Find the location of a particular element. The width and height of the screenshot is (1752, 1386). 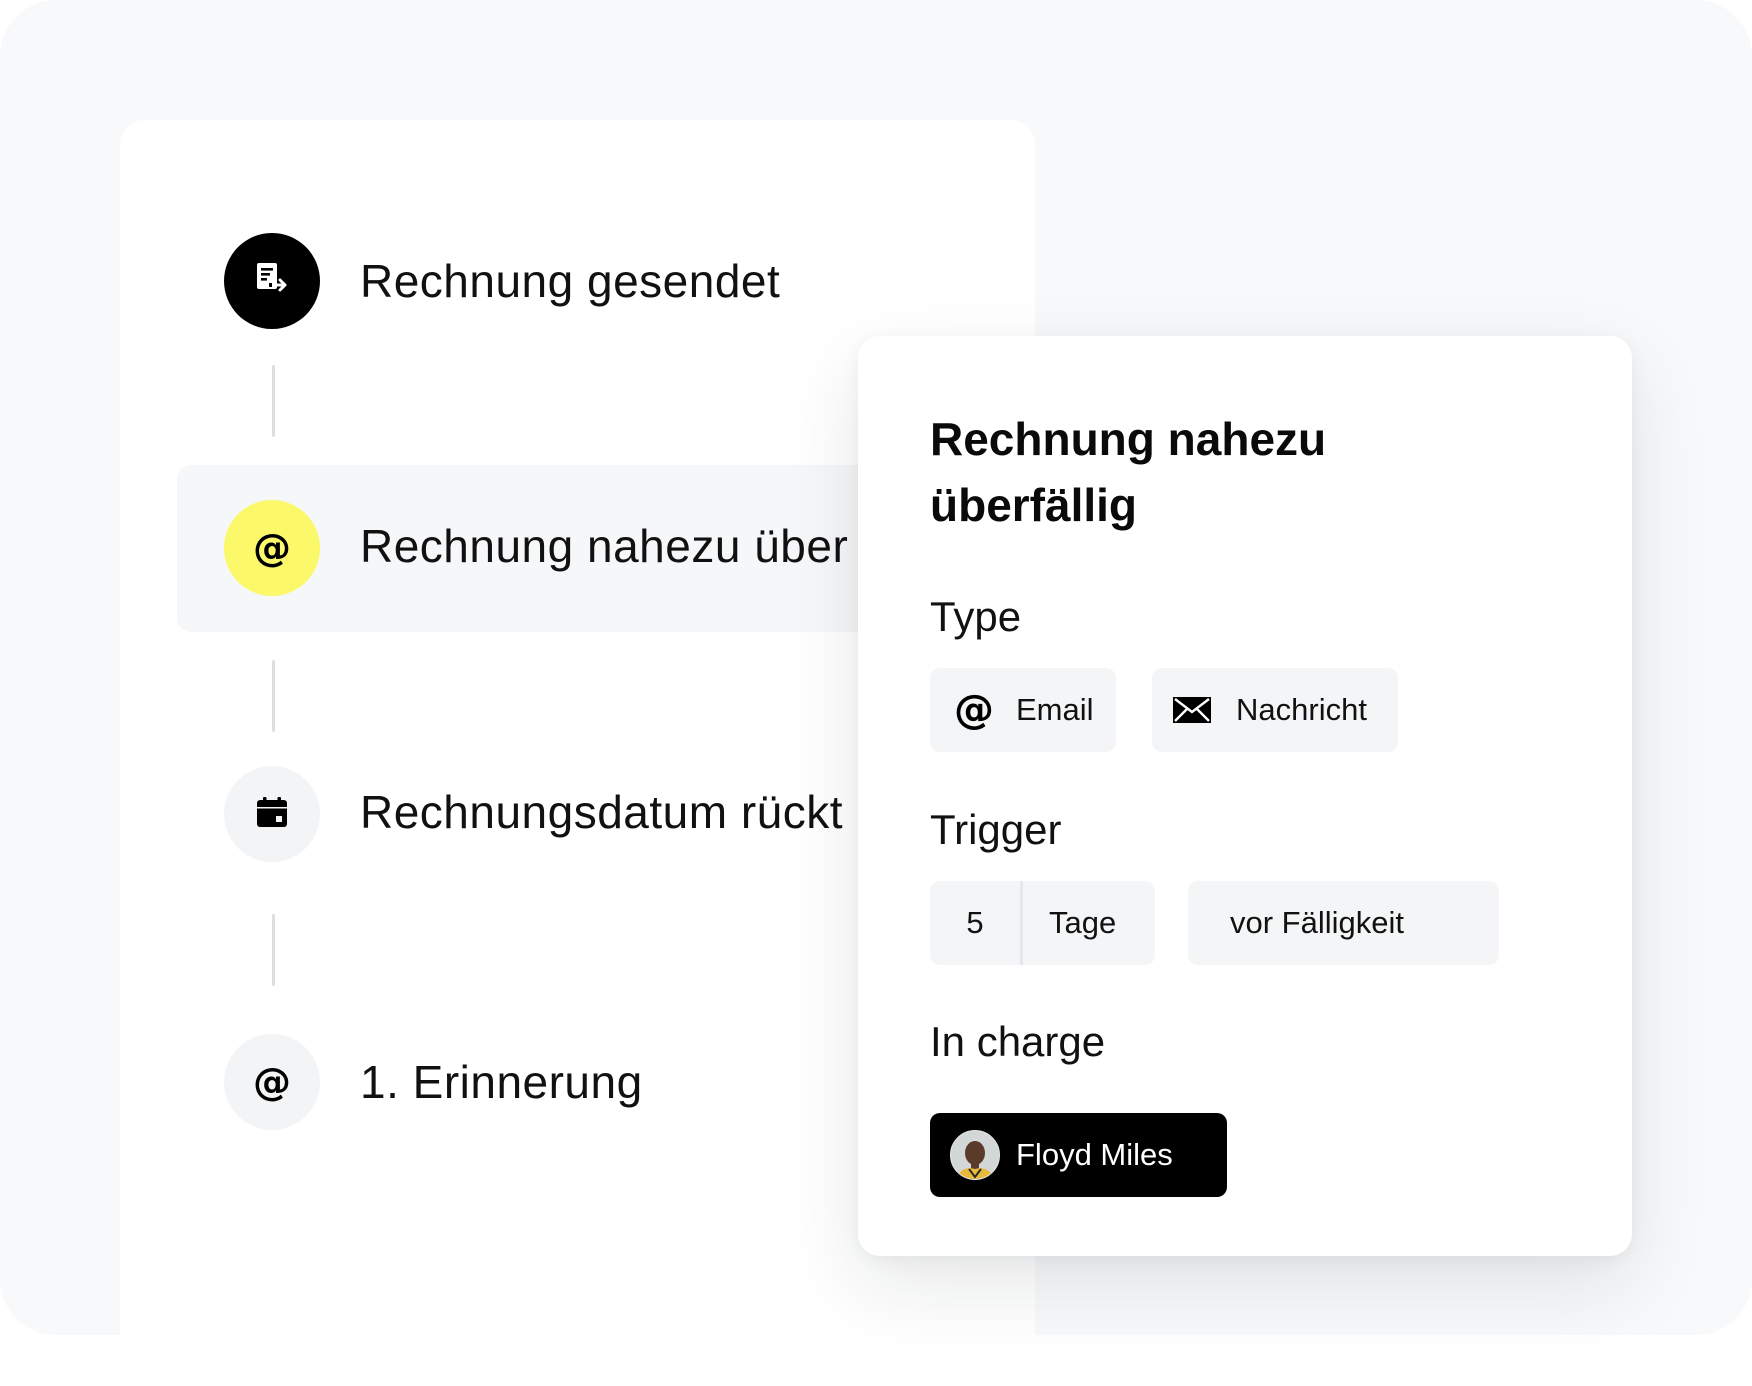

assignee-chip: Floyd Miles is located at coordinates (1078, 1155).